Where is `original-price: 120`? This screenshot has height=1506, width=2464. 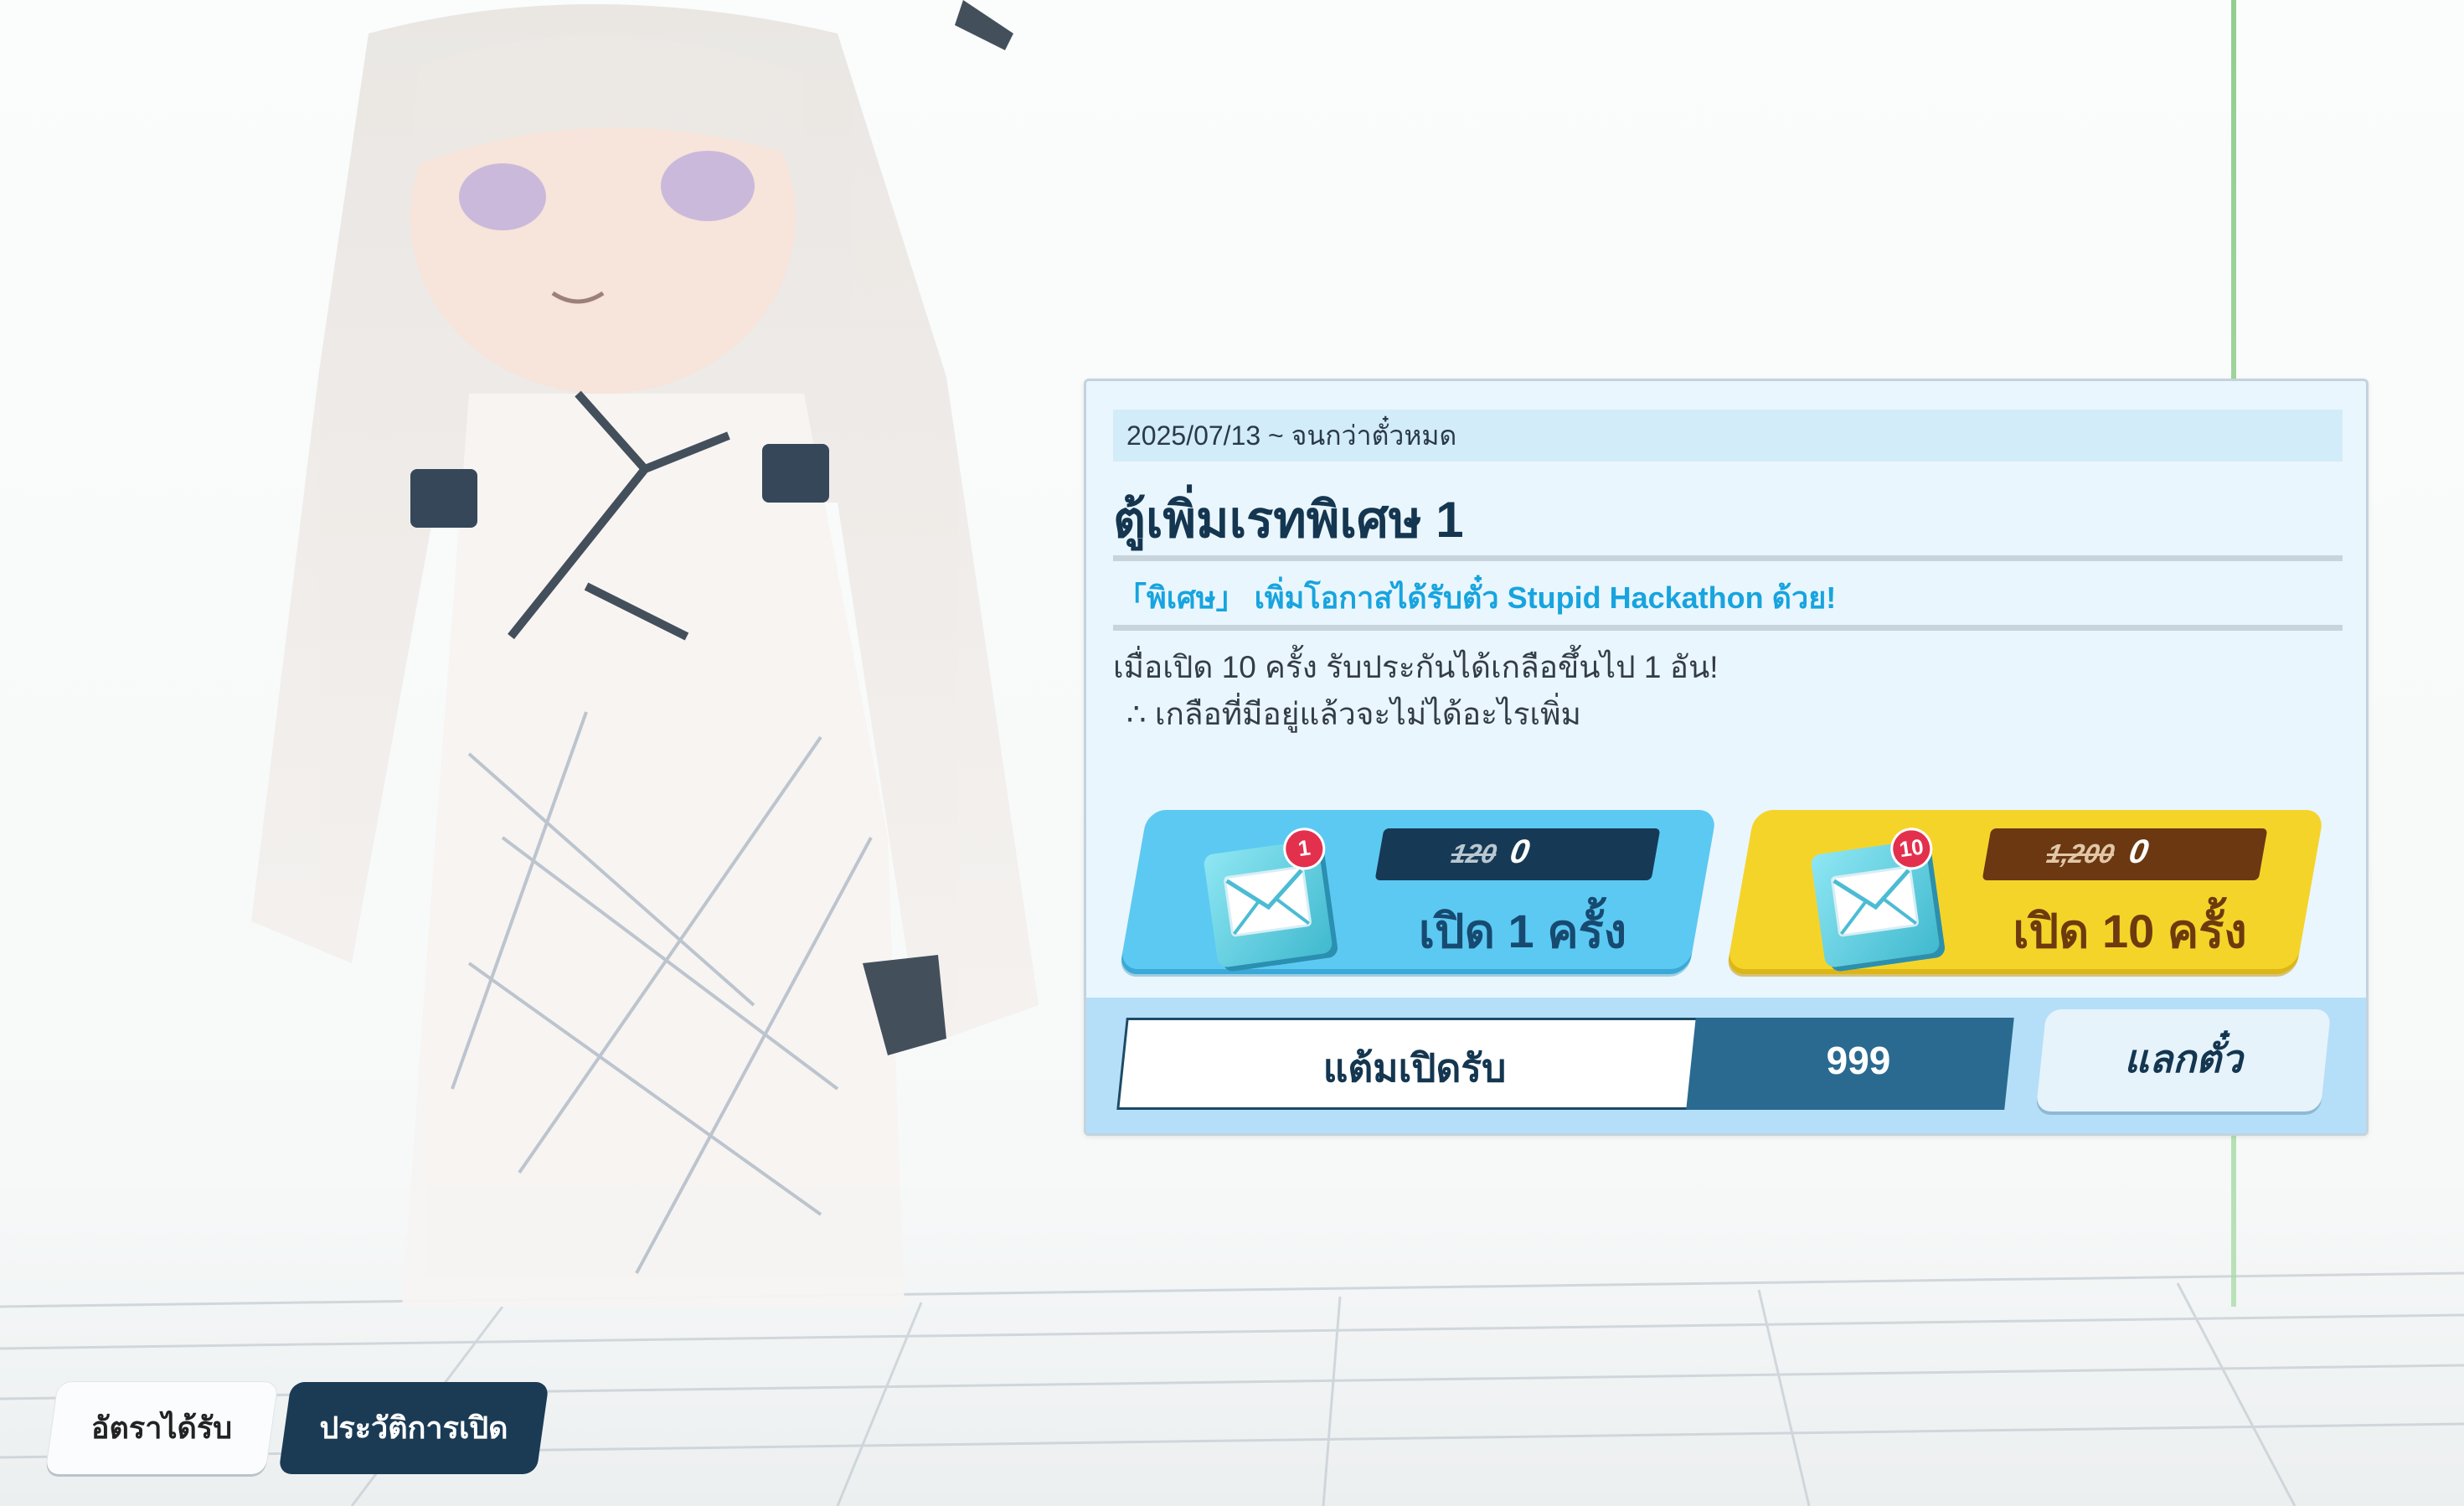
original-price: 120 is located at coordinates (1474, 853).